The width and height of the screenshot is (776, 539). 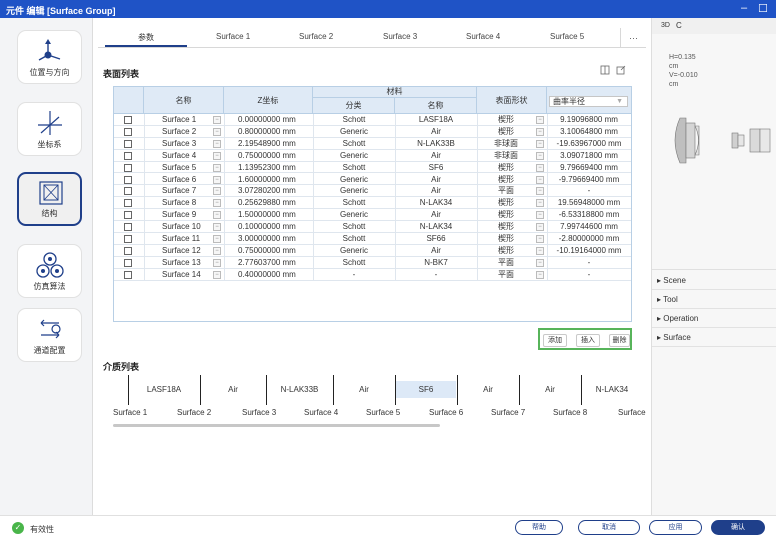 I want to click on sidebar-item-position: 位置与方向, so click(x=49, y=57).